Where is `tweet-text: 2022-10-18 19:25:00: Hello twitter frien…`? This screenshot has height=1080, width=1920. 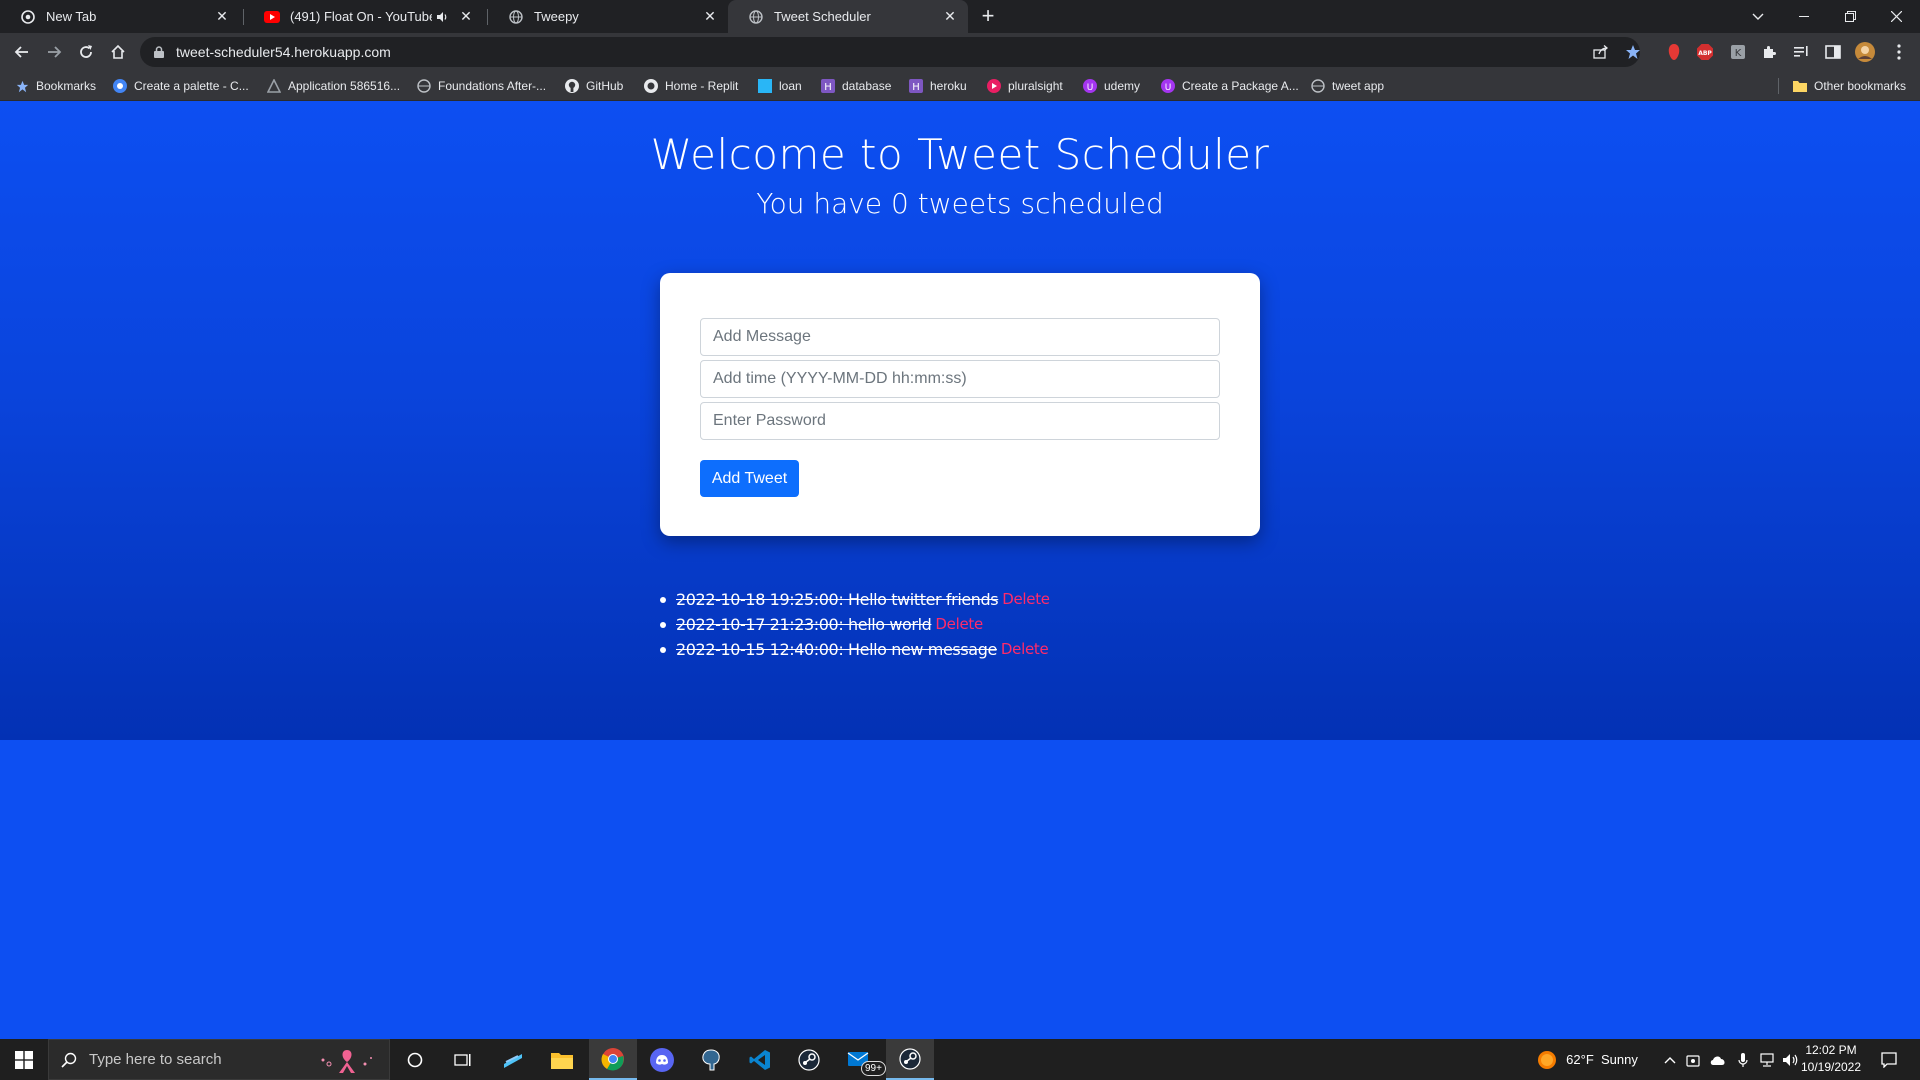
tweet-text: 2022-10-18 19:25:00: Hello twitter frien… is located at coordinates (837, 599).